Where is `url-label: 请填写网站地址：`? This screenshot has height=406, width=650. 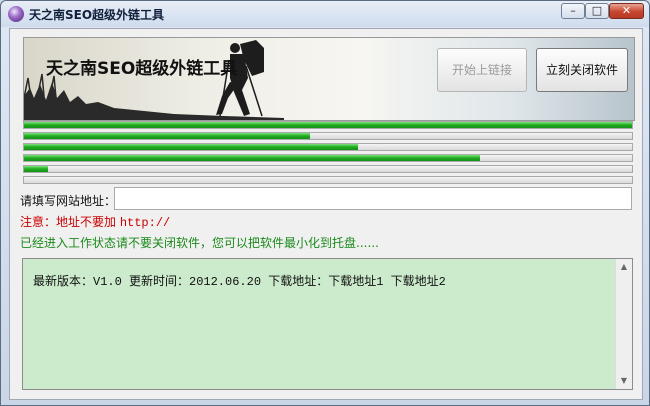
url-label: 请填写网站地址： is located at coordinates (68, 201).